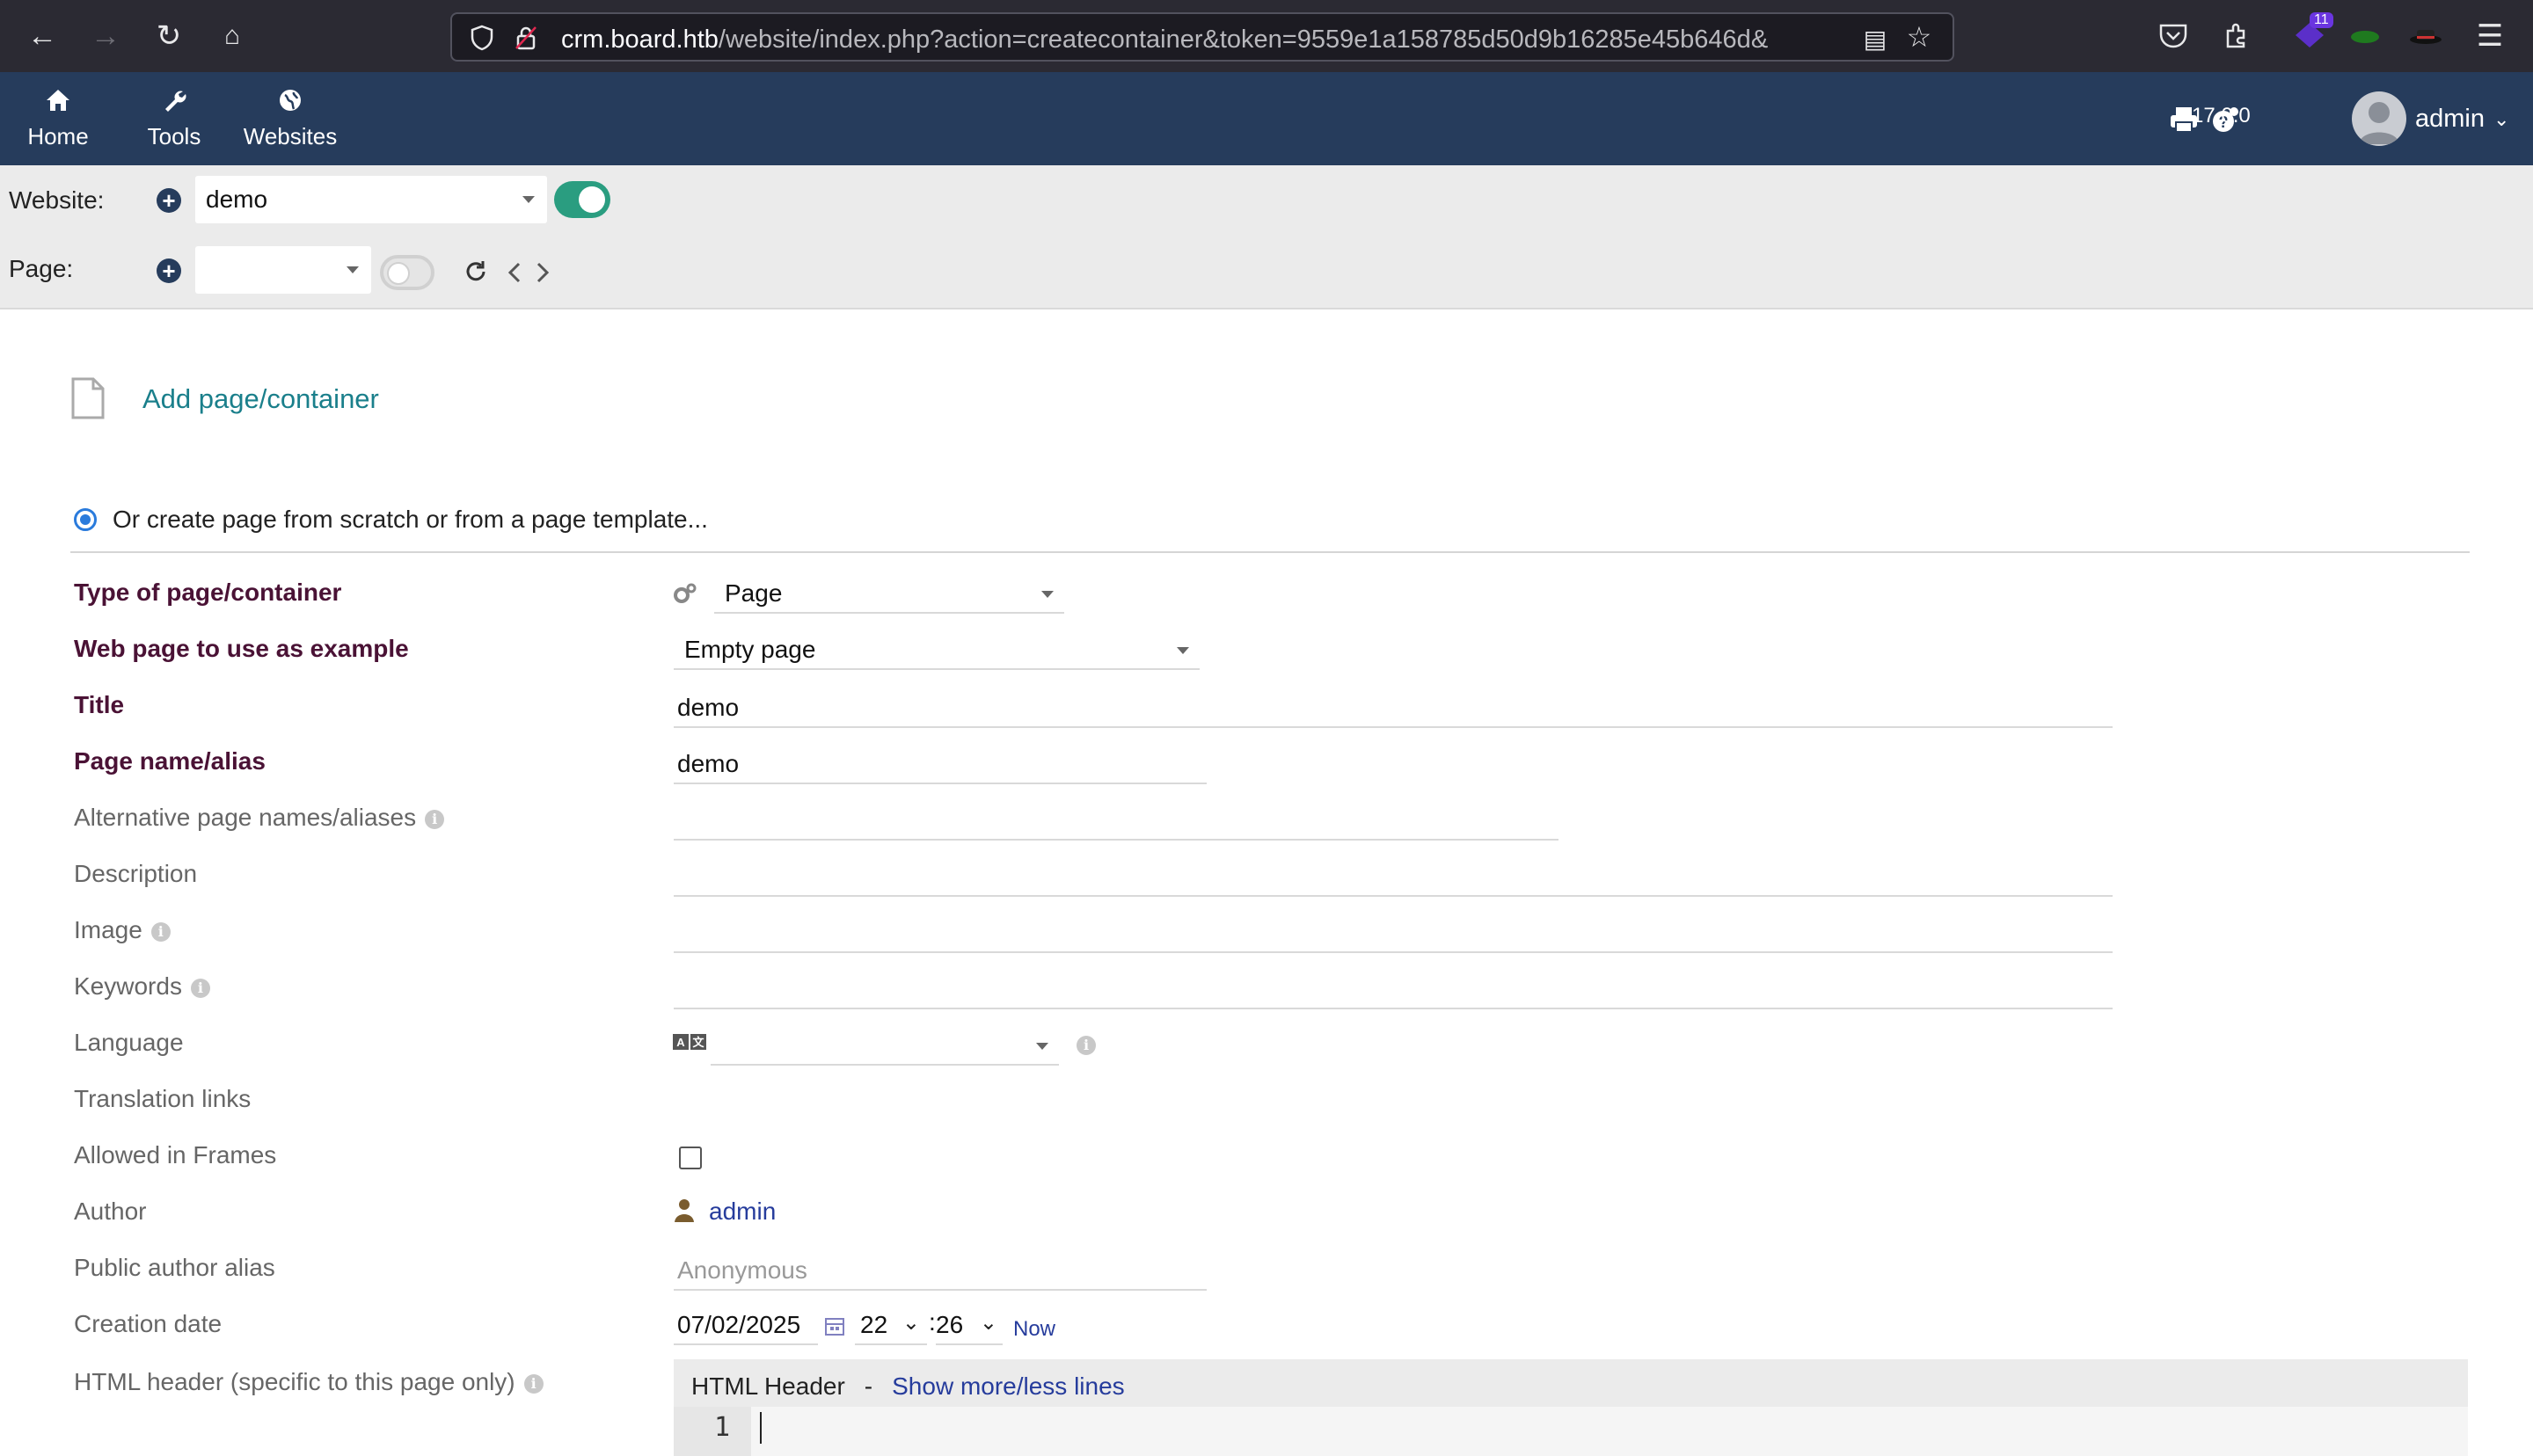  Describe the element at coordinates (1034, 1329) in the screenshot. I see `now-button: Now` at that location.